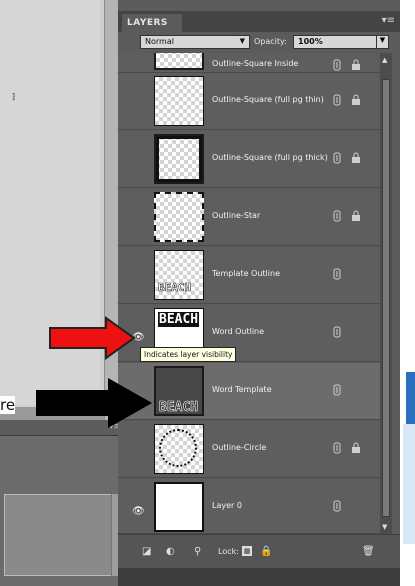  Describe the element at coordinates (270, 157) in the screenshot. I see `layer-name: Outline-Square (full pg thick)` at that location.